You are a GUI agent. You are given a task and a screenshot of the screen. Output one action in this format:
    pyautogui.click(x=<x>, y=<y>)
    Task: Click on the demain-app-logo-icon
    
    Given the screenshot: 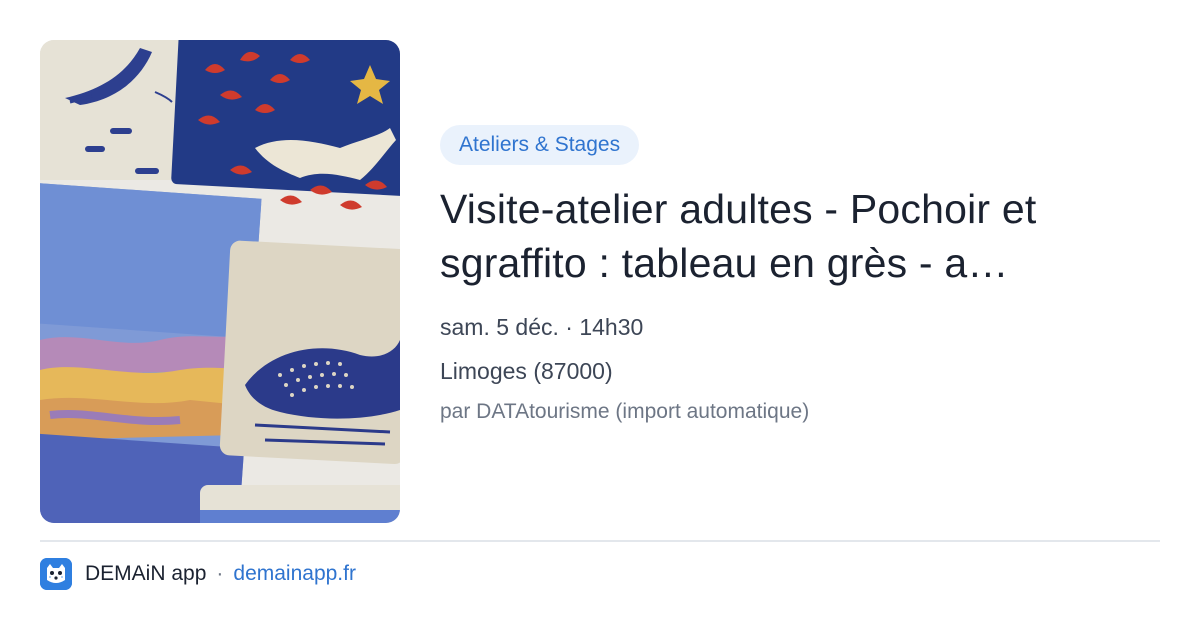 What is the action you would take?
    pyautogui.click(x=56, y=574)
    